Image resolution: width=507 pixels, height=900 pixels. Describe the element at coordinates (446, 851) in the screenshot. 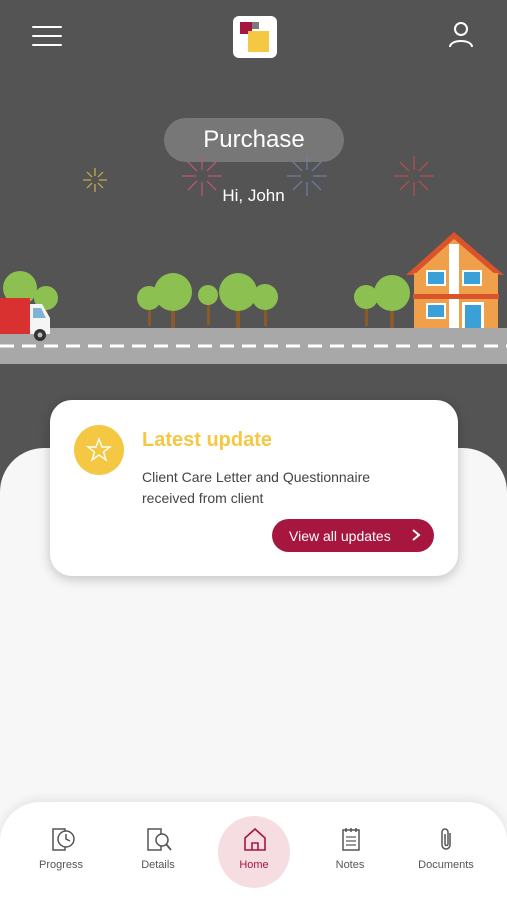

I see `nav-item-documents: Documents` at that location.